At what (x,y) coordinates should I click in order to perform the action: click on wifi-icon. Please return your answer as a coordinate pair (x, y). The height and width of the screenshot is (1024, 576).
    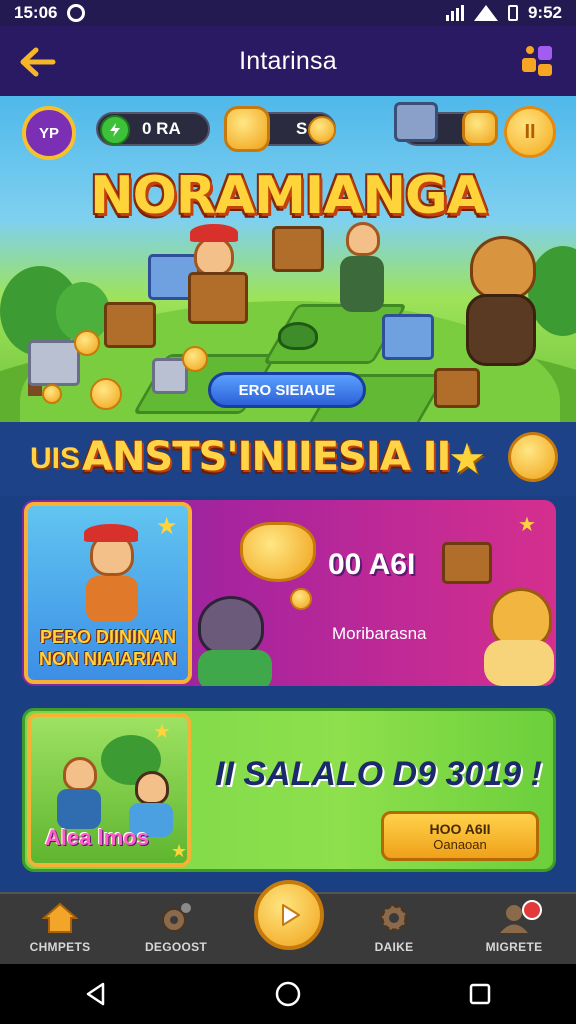
    Looking at the image, I should click on (485, 13).